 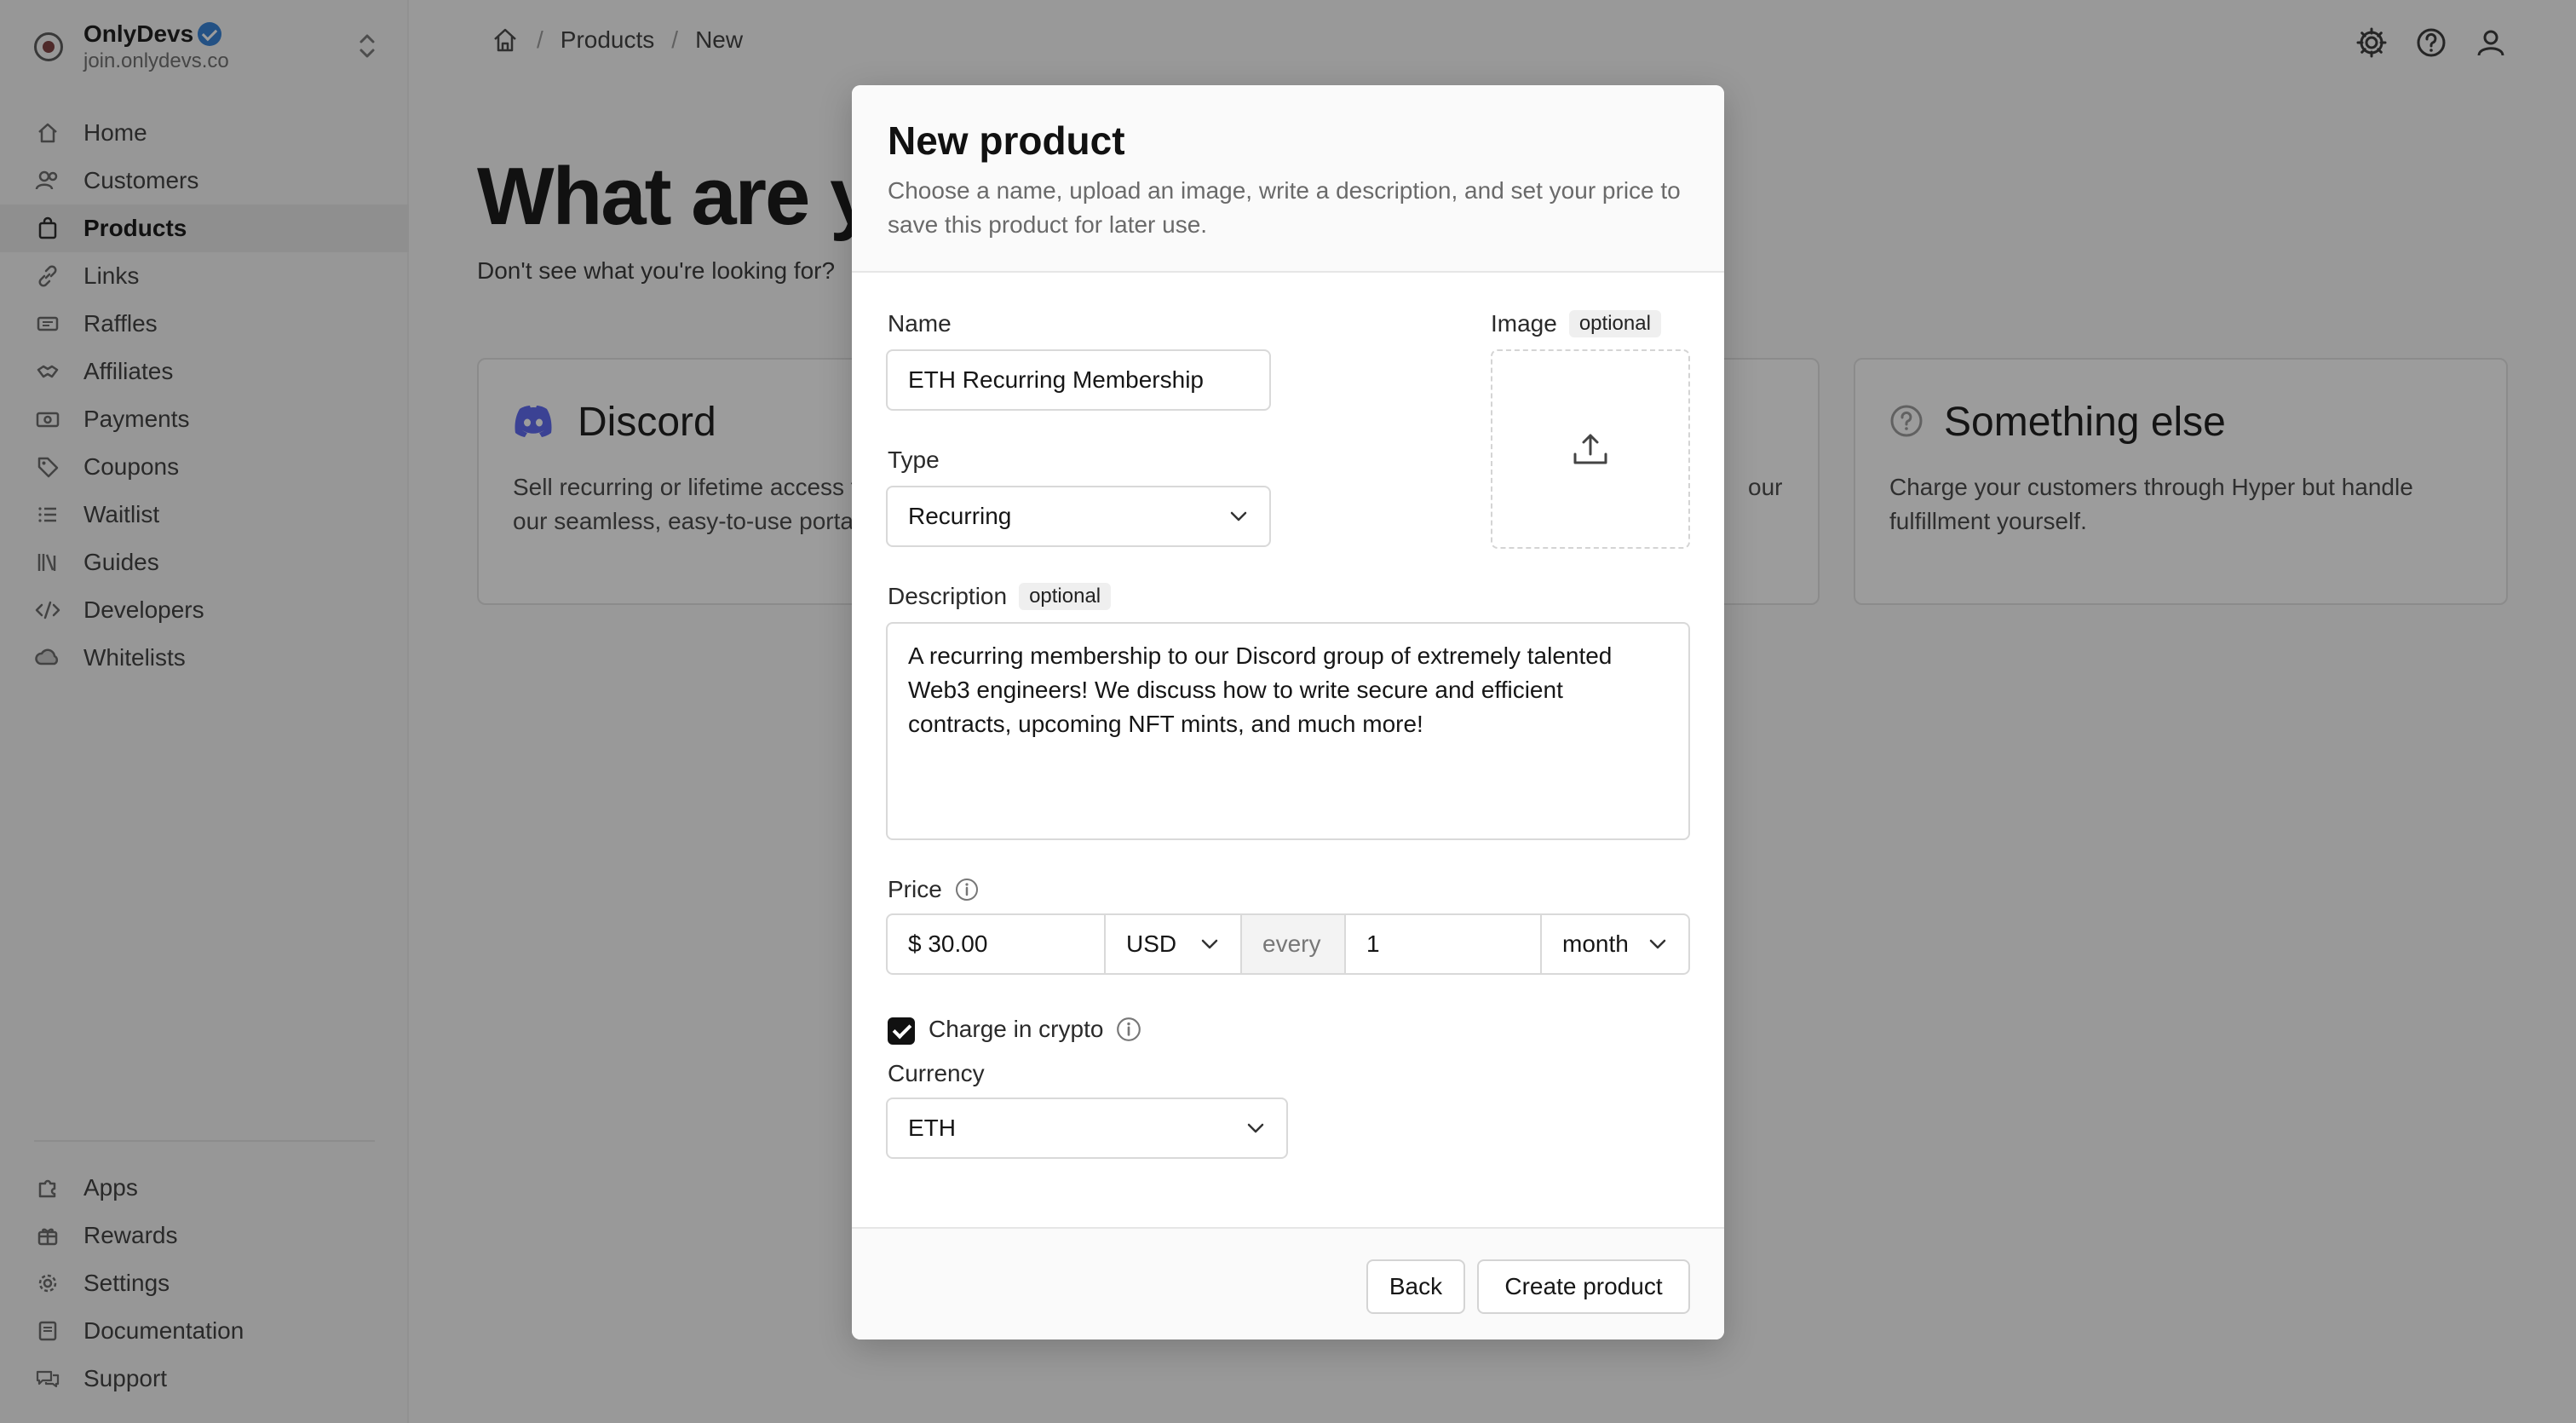 I want to click on price-row: $ 30.00 USD every 1 month, so click(x=1288, y=944).